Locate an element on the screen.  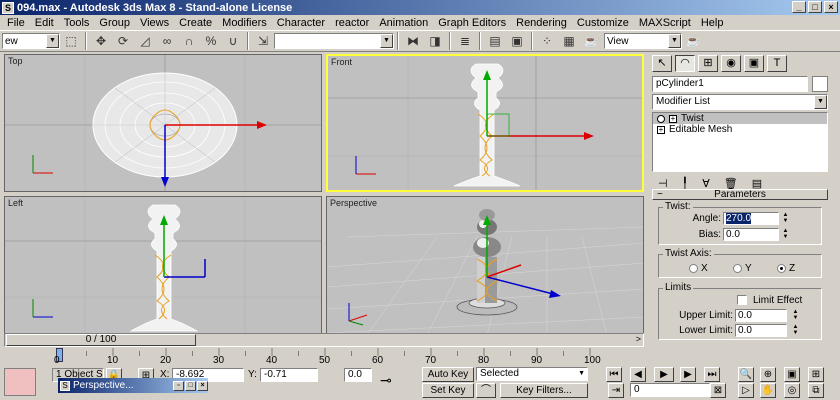
motion-tab-icon: ◉ is located at coordinates (731, 63).